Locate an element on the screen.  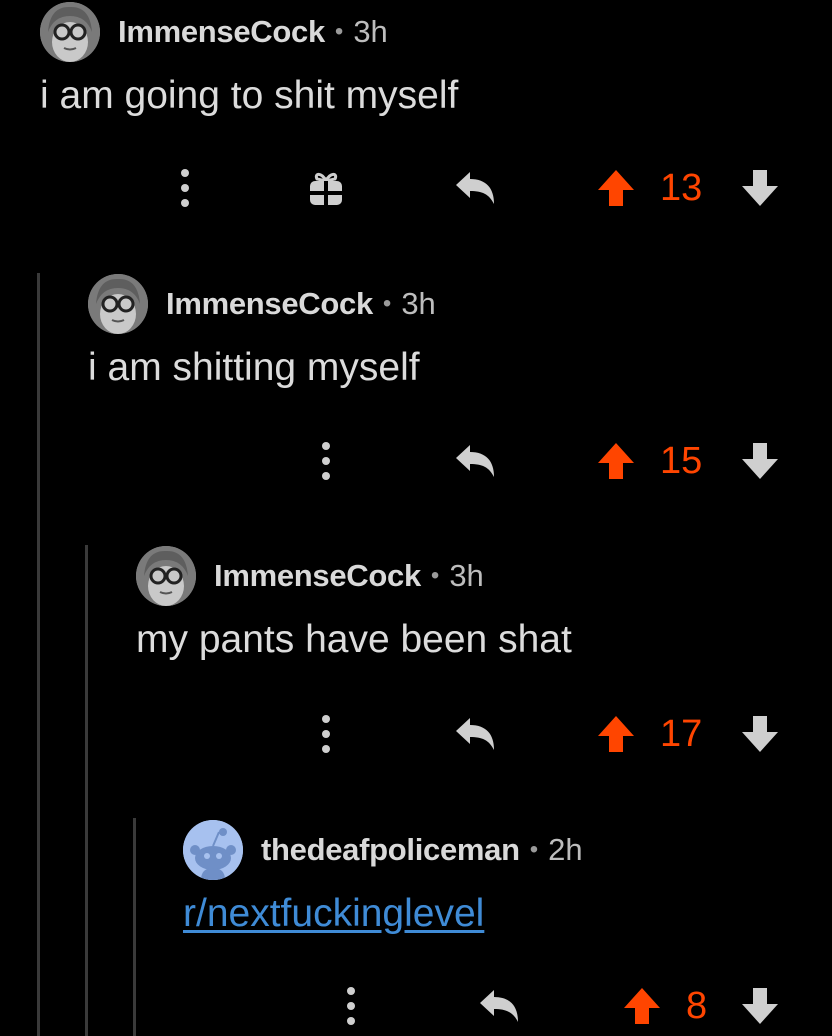
comment-actions: 17 is located at coordinates (416, 734).